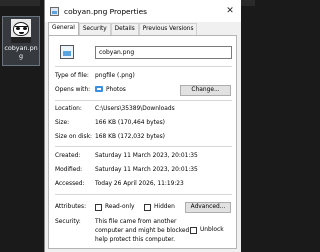 The width and height of the screenshot is (320, 252). What do you see at coordinates (68, 109) in the screenshot?
I see `location-label: Location:` at bounding box center [68, 109].